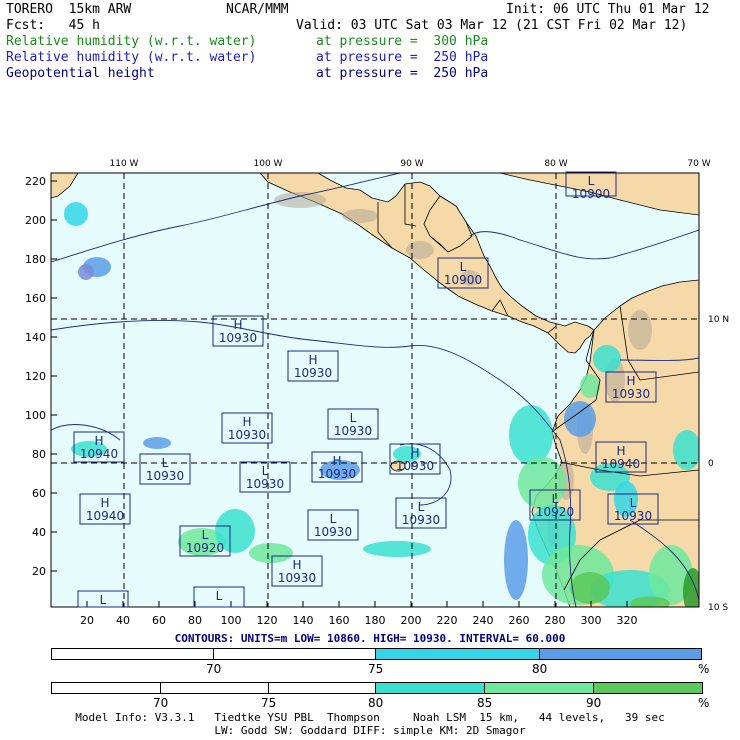 This screenshot has width=740, height=740. Describe the element at coordinates (339, 620) in the screenshot. I see `x-tick-label: 160` at that location.